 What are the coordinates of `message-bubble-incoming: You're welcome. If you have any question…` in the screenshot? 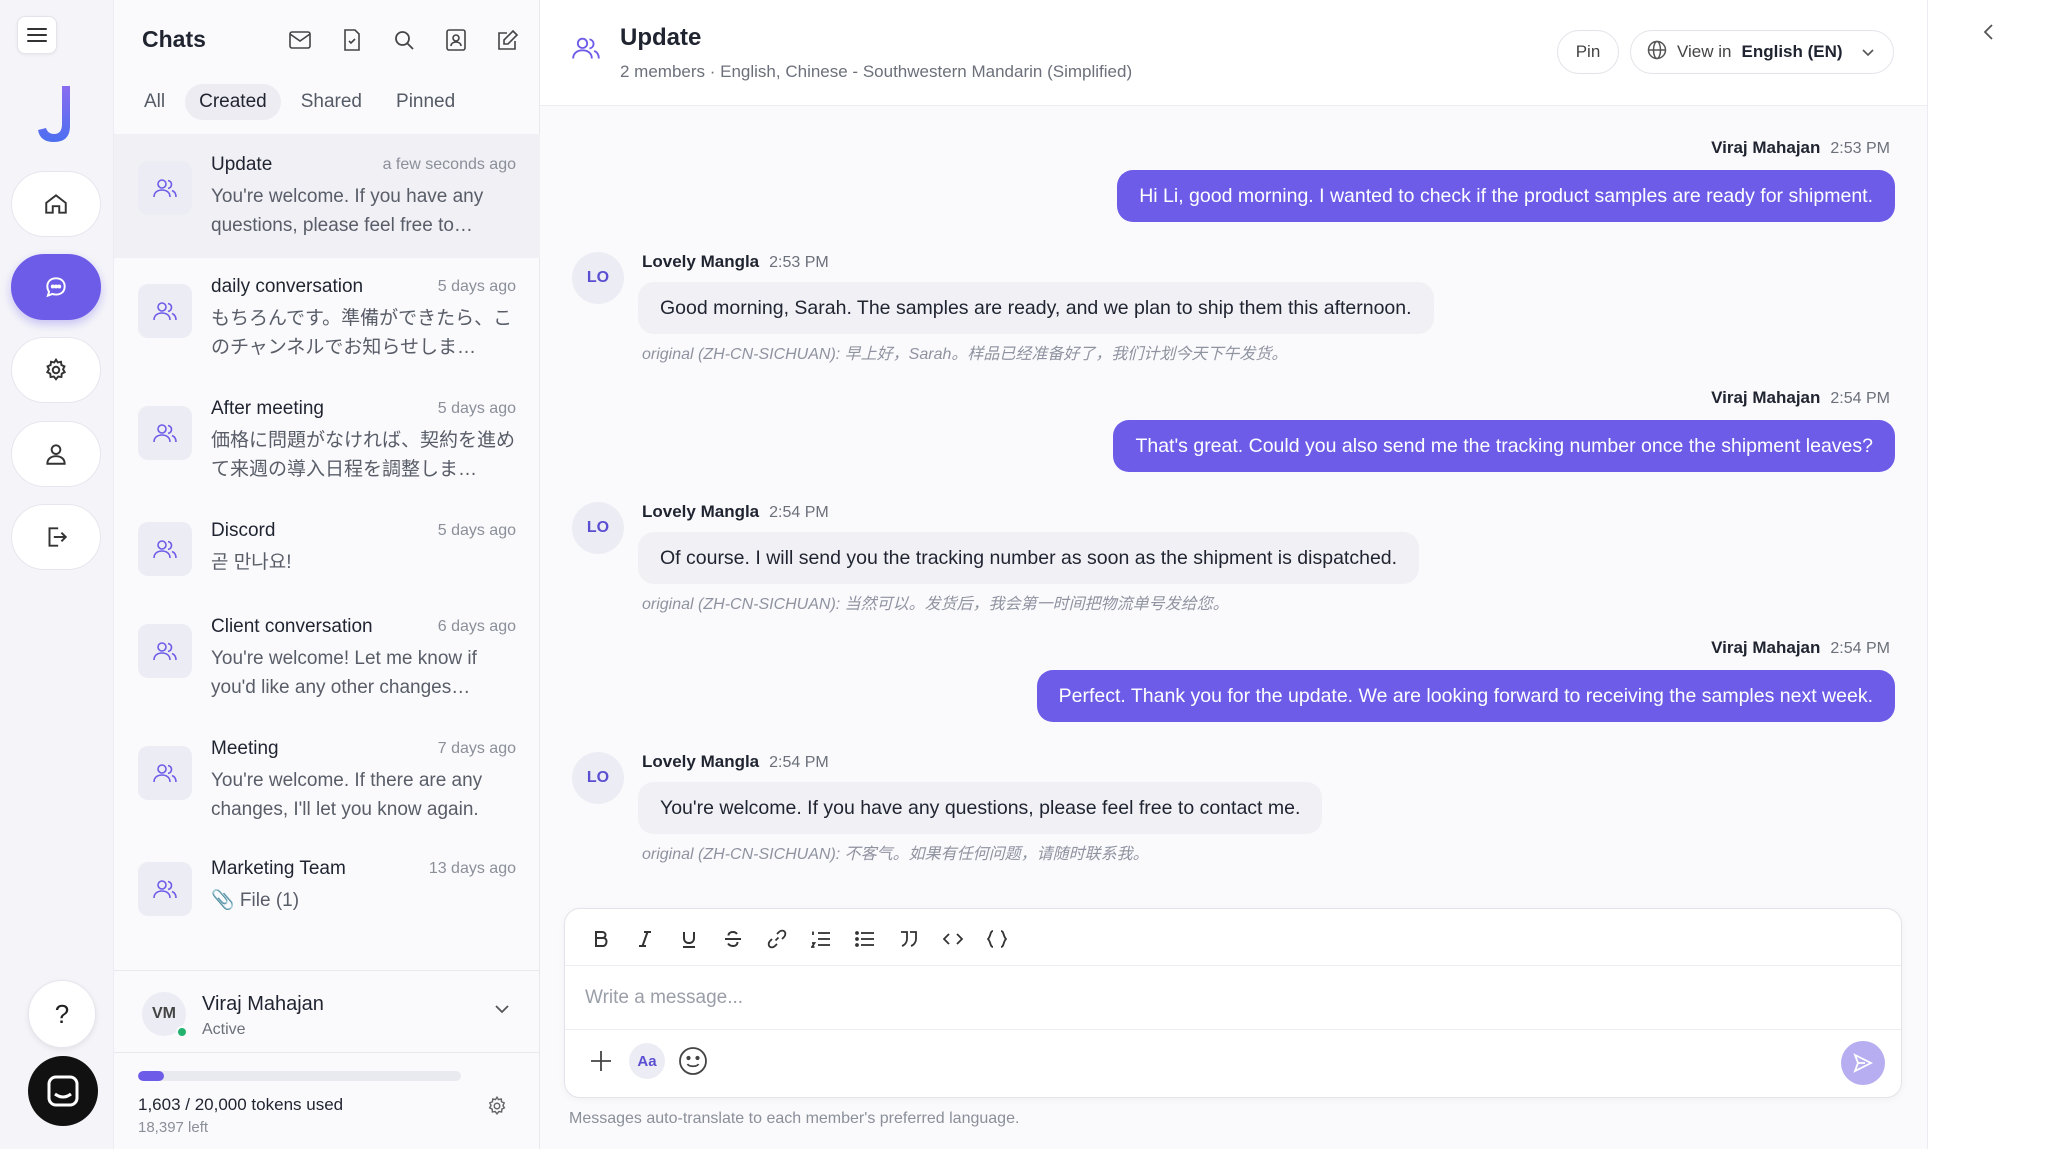 It's located at (980, 808).